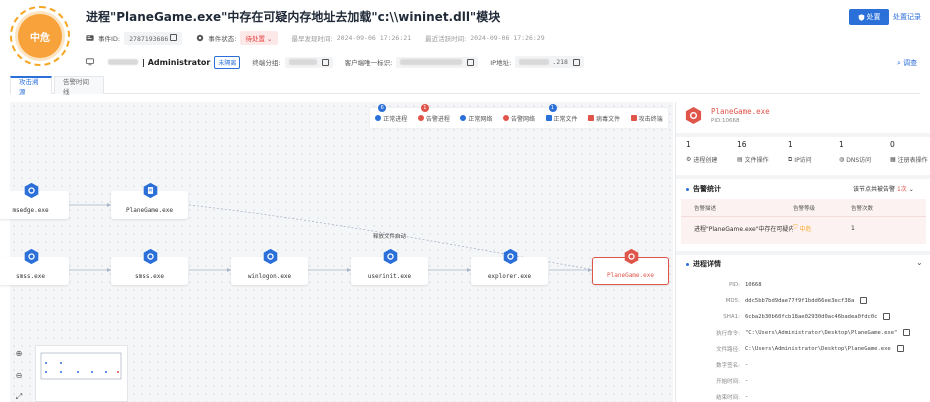  Describe the element at coordinates (389, 276) in the screenshot. I see `node-label: userinit.exe` at that location.